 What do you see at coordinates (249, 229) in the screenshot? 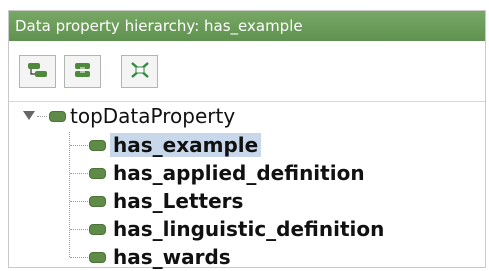
I see `node-label: has_linguistic_definition` at bounding box center [249, 229].